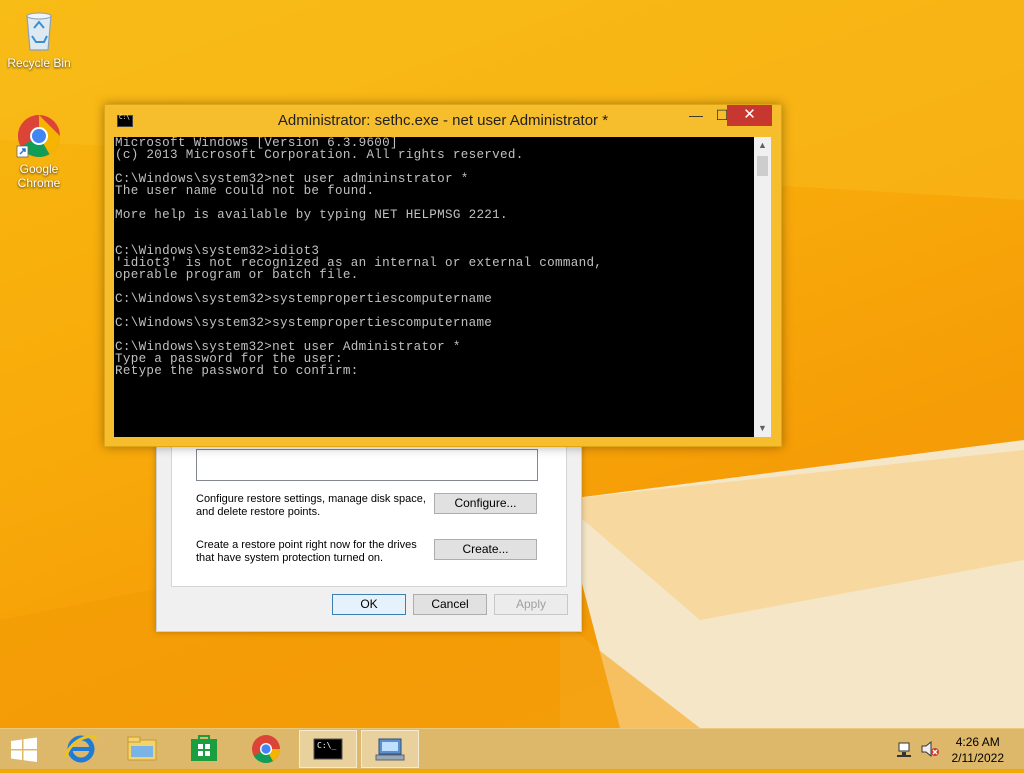  What do you see at coordinates (369, 604) in the screenshot?
I see `ok-button: OK` at bounding box center [369, 604].